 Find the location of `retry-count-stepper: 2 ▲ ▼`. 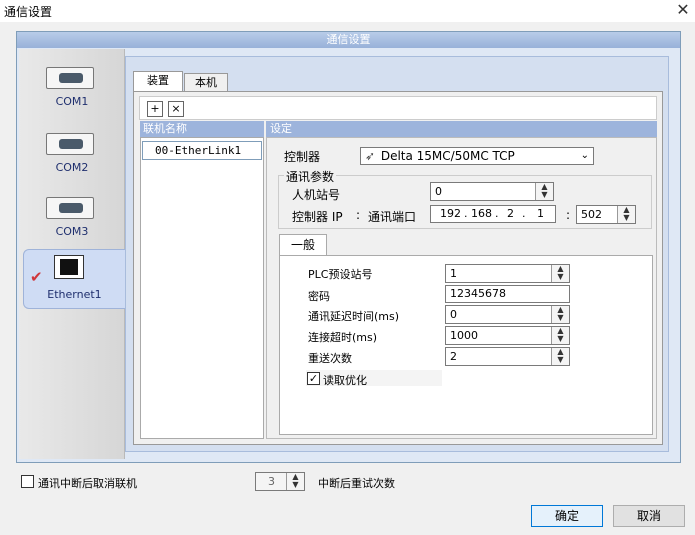

retry-count-stepper: 2 ▲ ▼ is located at coordinates (507, 356).